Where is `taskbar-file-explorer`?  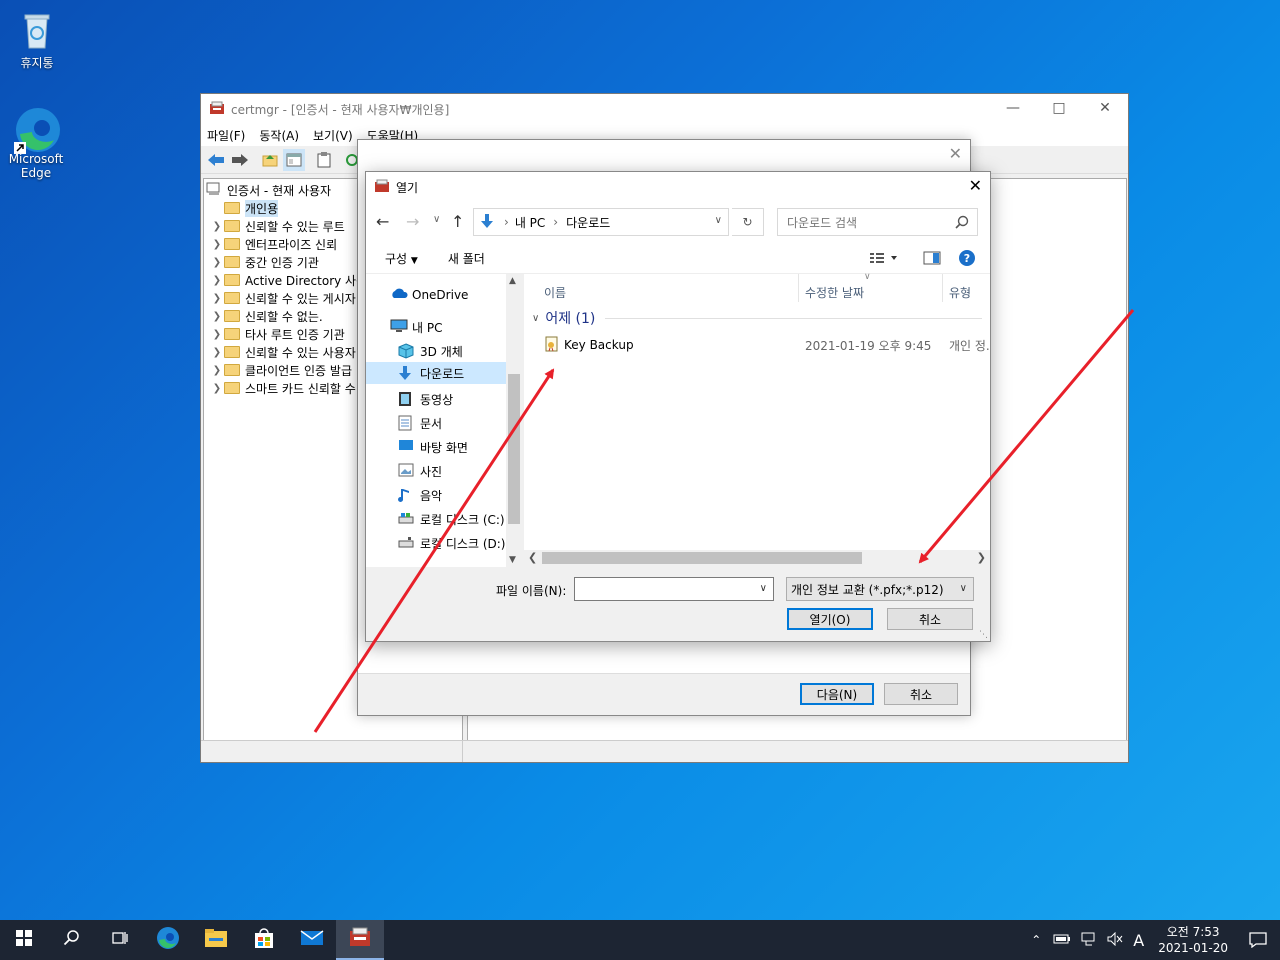
taskbar-file-explorer is located at coordinates (216, 940).